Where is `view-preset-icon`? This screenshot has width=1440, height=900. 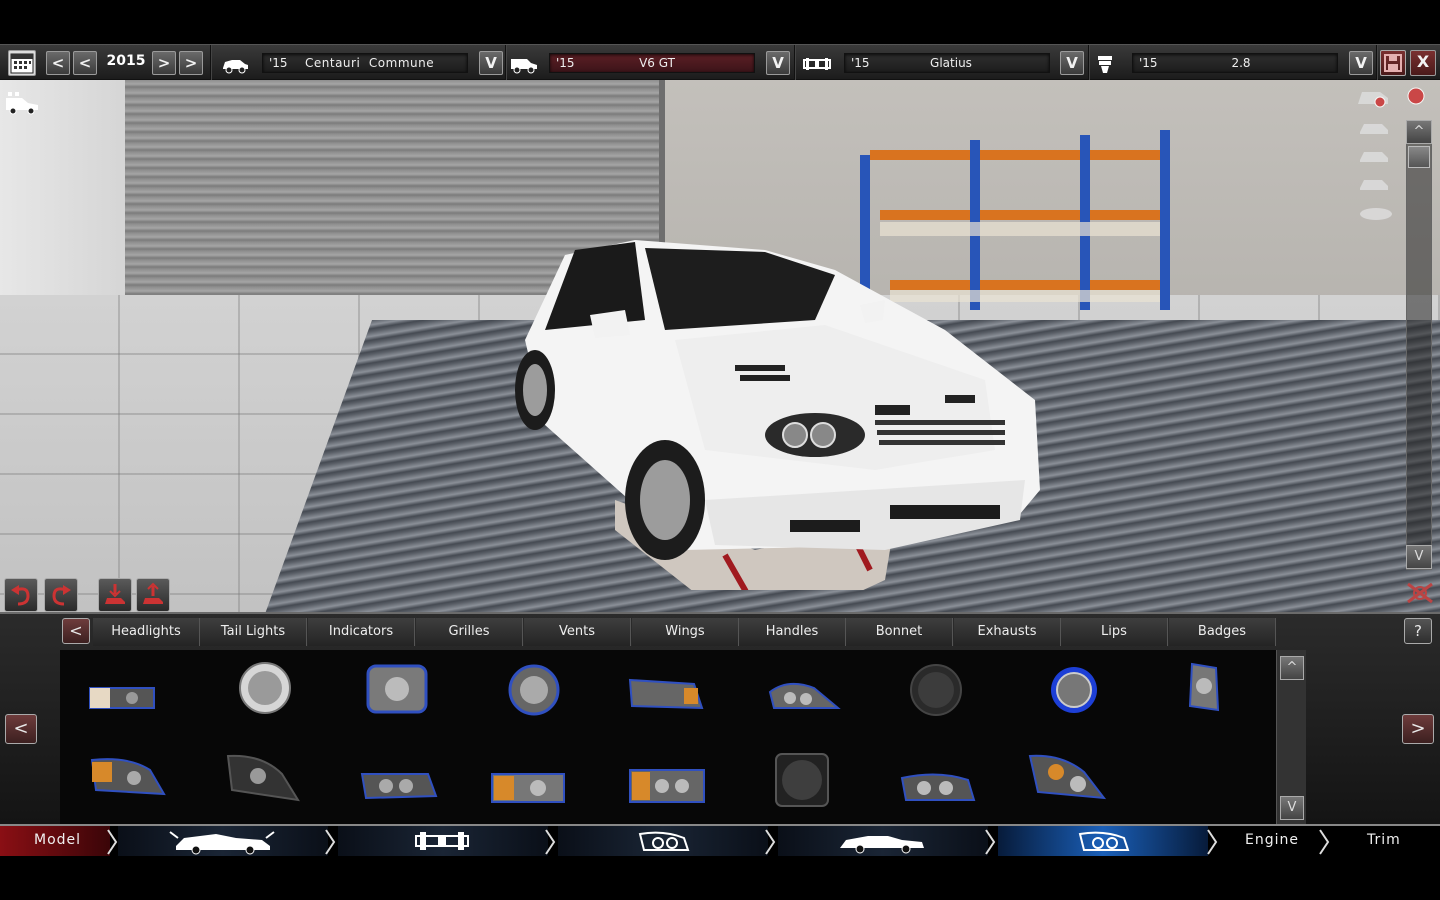
view-preset-icon is located at coordinates (1391, 97).